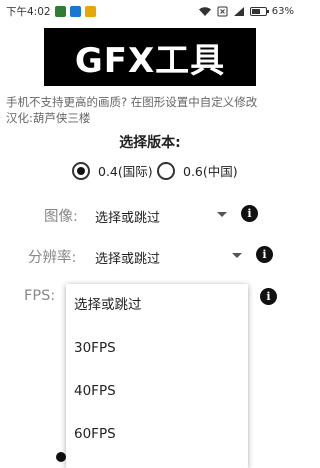 This screenshot has width=320, height=468. Describe the element at coordinates (52, 258) in the screenshot. I see `resolution-label: 分辨率:` at that location.